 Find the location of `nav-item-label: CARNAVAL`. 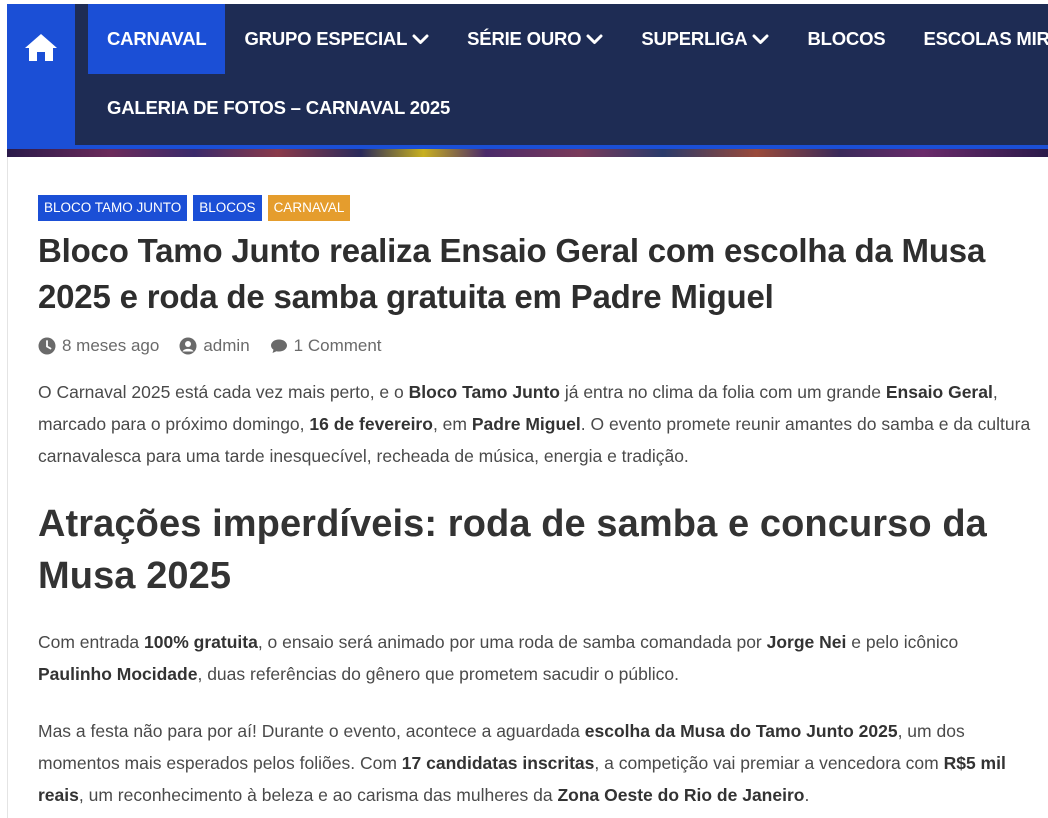

nav-item-label: CARNAVAL is located at coordinates (157, 38).